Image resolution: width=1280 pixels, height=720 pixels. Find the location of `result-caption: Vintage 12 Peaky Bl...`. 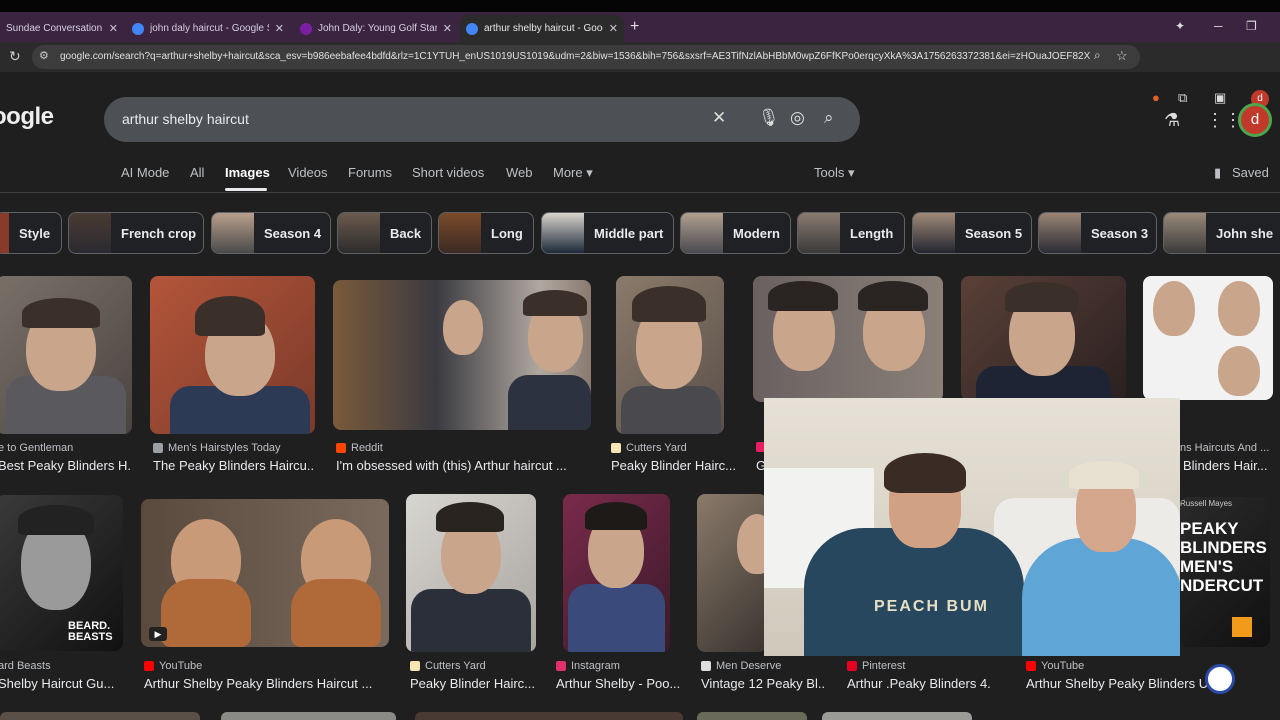

result-caption: Vintage 12 Peaky Bl... is located at coordinates (763, 683).